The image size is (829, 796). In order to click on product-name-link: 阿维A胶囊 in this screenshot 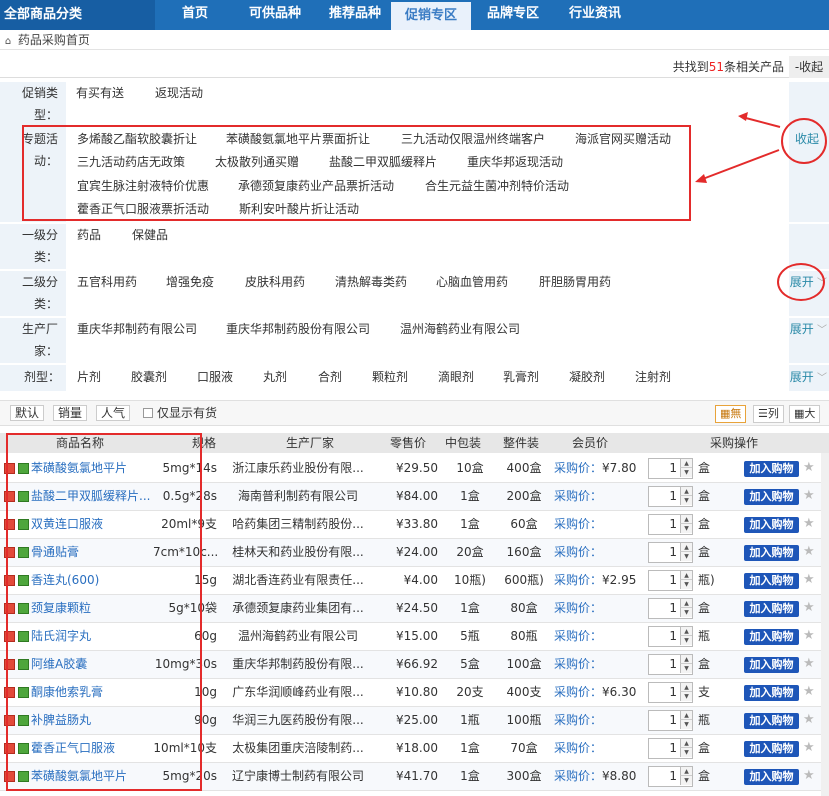, I will do `click(91, 664)`.